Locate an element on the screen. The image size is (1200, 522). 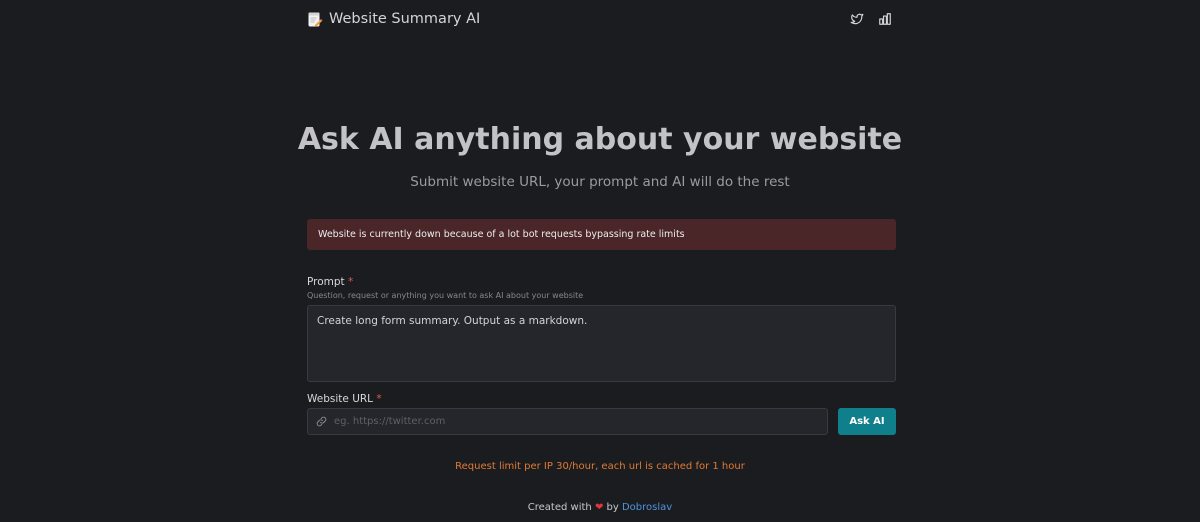
brand: Website Summary AI is located at coordinates (393, 19).